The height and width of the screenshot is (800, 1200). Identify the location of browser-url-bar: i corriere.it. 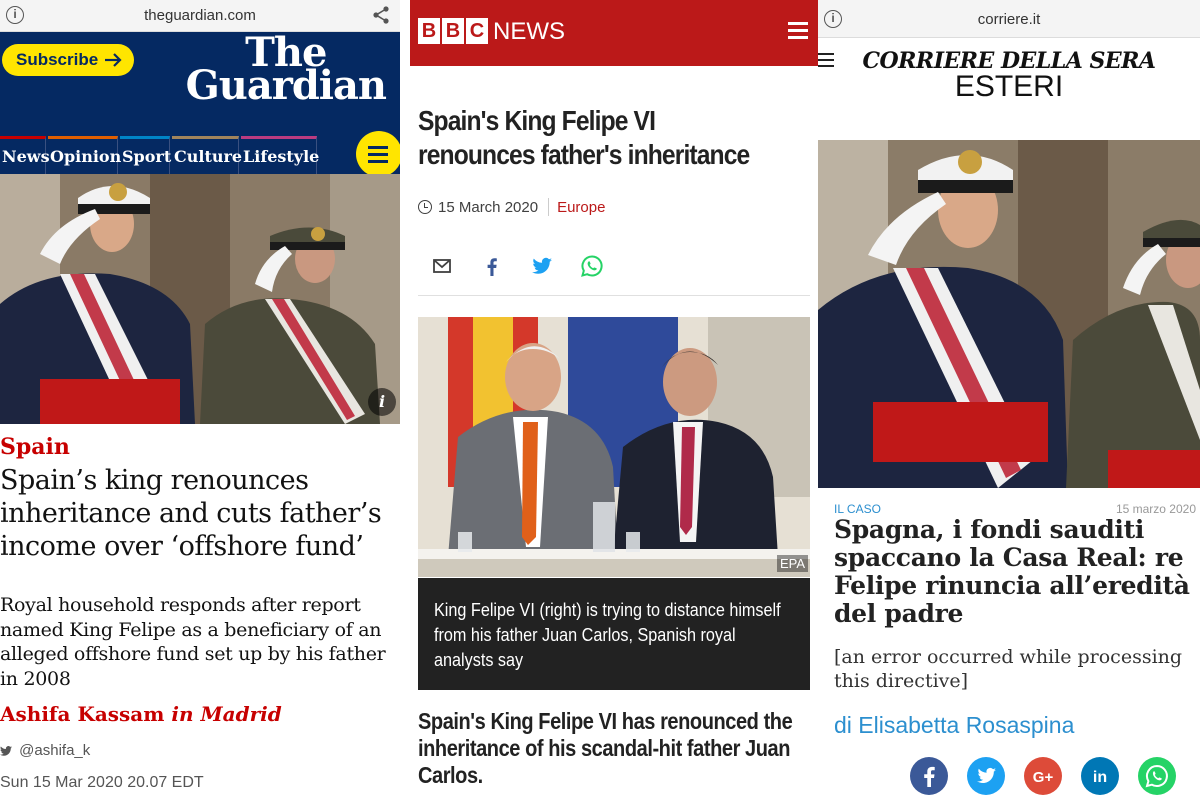
(1009, 19).